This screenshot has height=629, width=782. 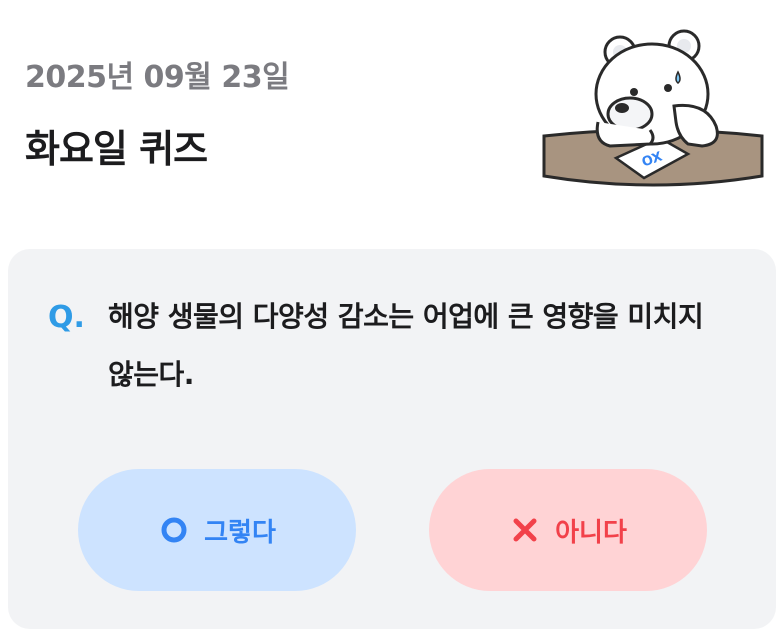 I want to click on answer-yes-label: 그렇다, so click(x=240, y=532).